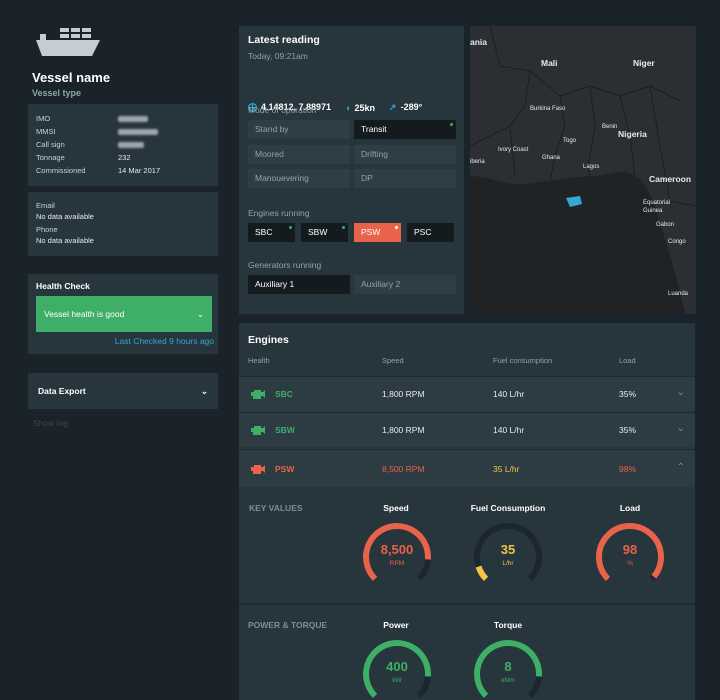 The height and width of the screenshot is (700, 720). Describe the element at coordinates (299, 129) in the screenshot. I see `mode-standby: Stand by` at that location.